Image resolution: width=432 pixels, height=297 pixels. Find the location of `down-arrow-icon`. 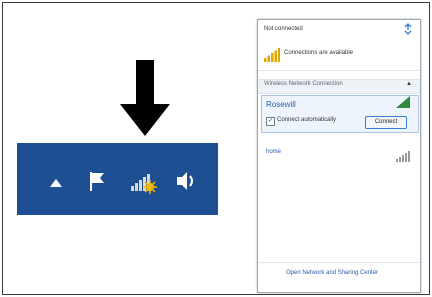

down-arrow-icon is located at coordinates (145, 98).